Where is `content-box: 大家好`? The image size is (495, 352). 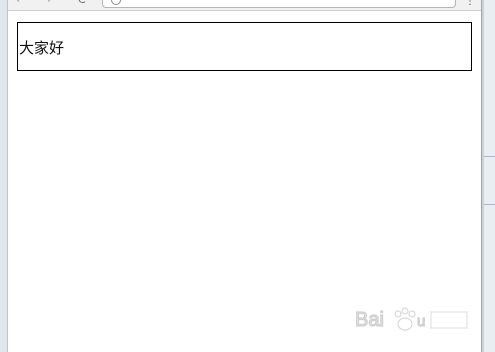 content-box: 大家好 is located at coordinates (244, 46).